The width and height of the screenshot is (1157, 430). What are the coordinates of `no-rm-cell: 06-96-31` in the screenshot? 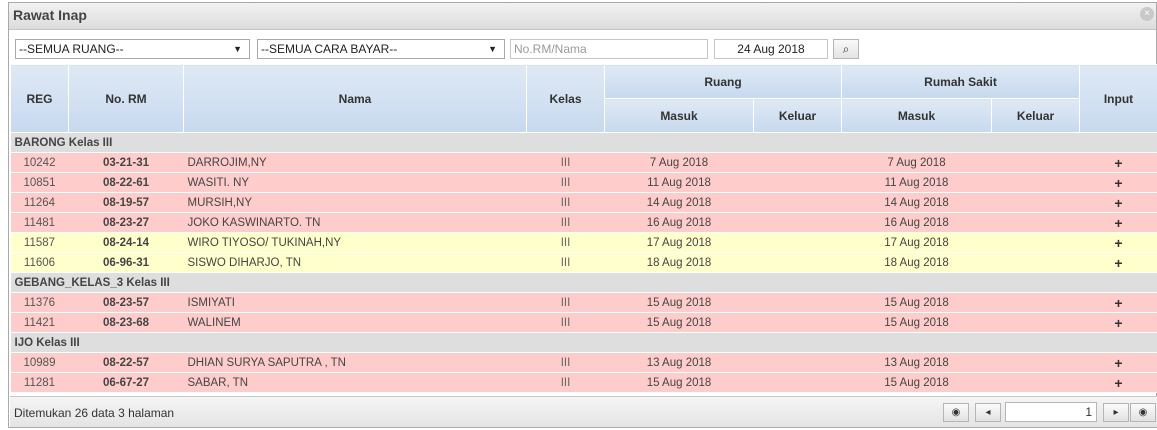 It's located at (126, 262).